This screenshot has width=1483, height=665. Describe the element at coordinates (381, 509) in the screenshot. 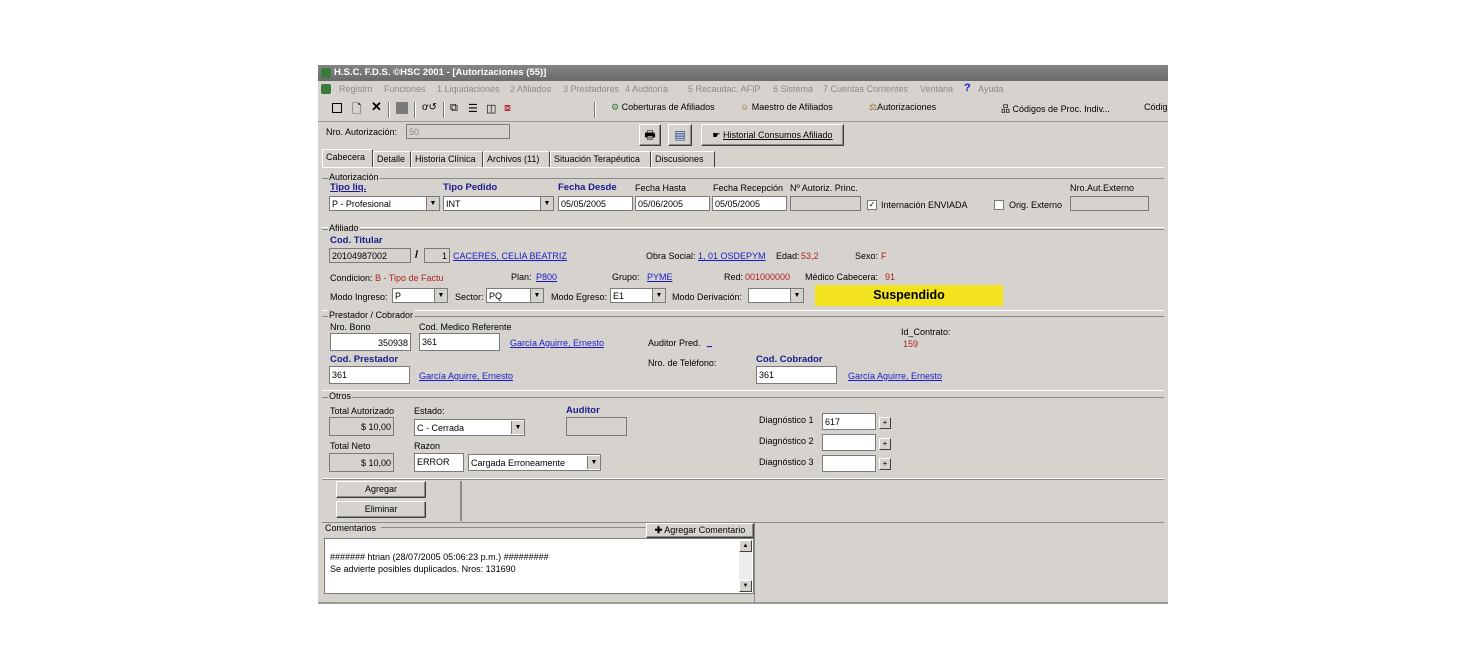

I see `eliminar-button: Eliminar` at that location.